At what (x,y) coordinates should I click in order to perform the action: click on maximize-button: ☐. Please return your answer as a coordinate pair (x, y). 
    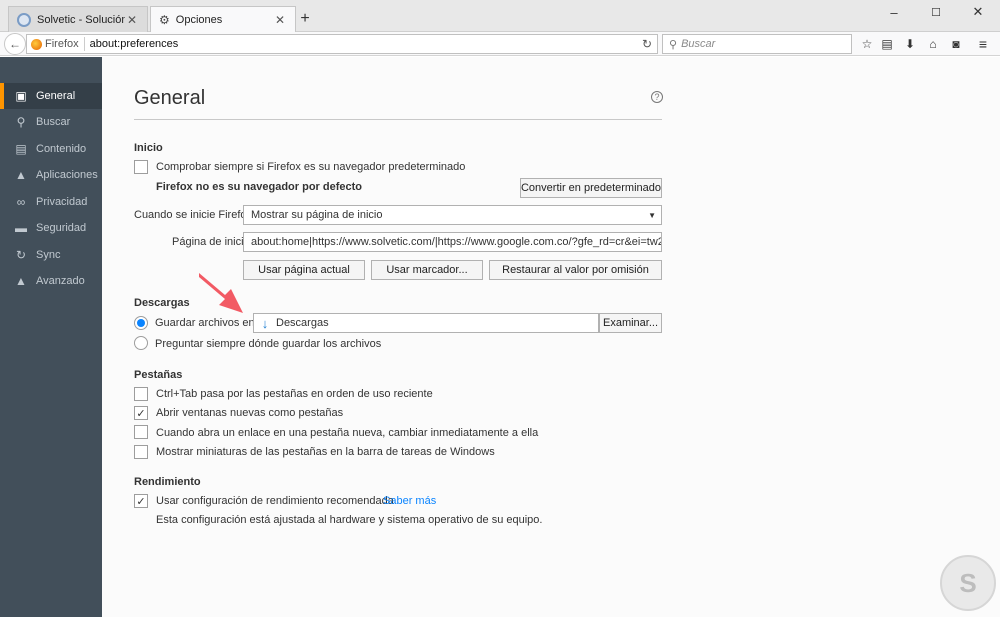
    Looking at the image, I should click on (936, 12).